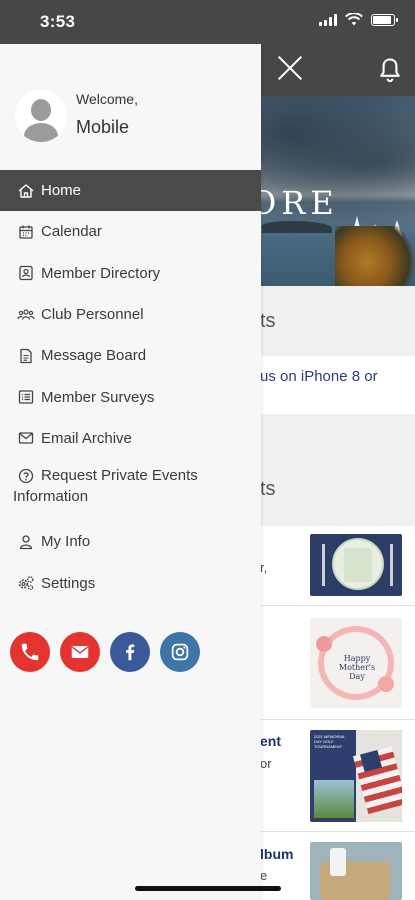 This screenshot has width=415, height=900. I want to click on system-icons, so click(358, 19).